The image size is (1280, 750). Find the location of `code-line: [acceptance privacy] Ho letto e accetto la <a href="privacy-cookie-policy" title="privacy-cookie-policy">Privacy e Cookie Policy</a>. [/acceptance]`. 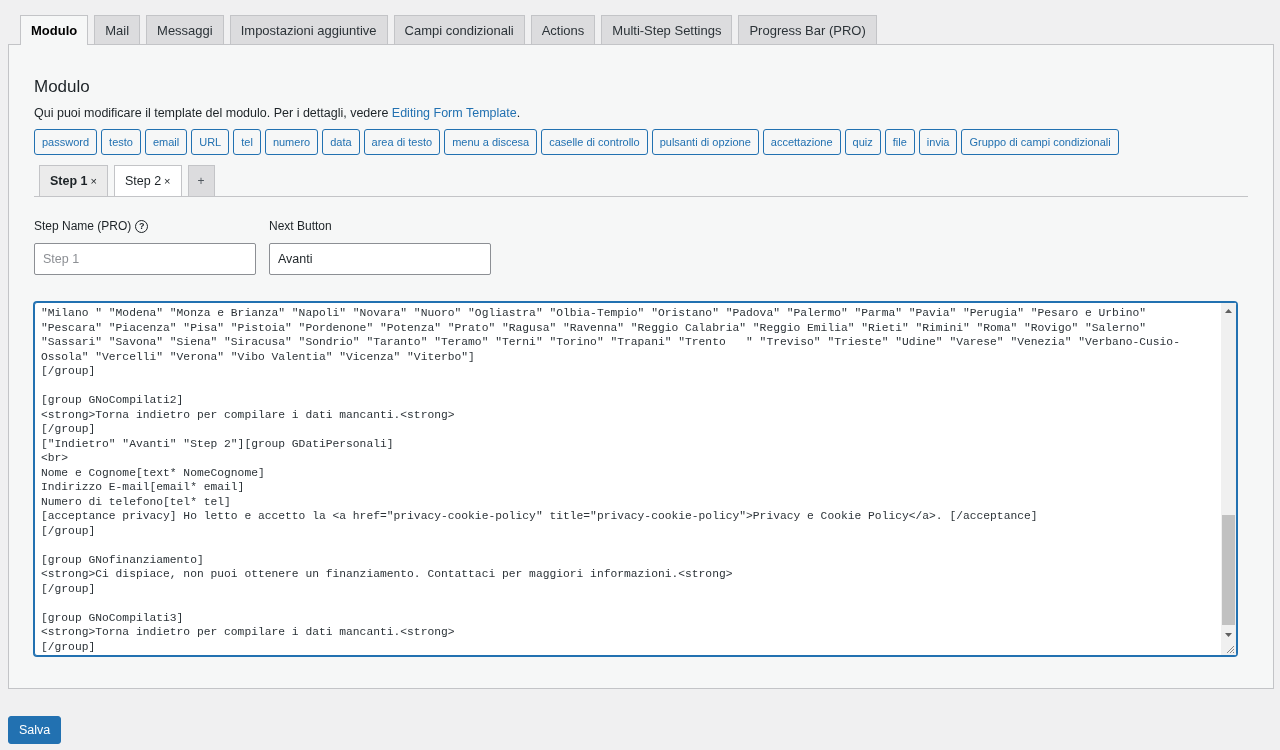

code-line: [acceptance privacy] Ho letto e accetto la <a href="privacy-cookie-policy" title="privacy-cookie-policy">Privacy e Cookie Policy</a>. [/acceptance] is located at coordinates (539, 516).